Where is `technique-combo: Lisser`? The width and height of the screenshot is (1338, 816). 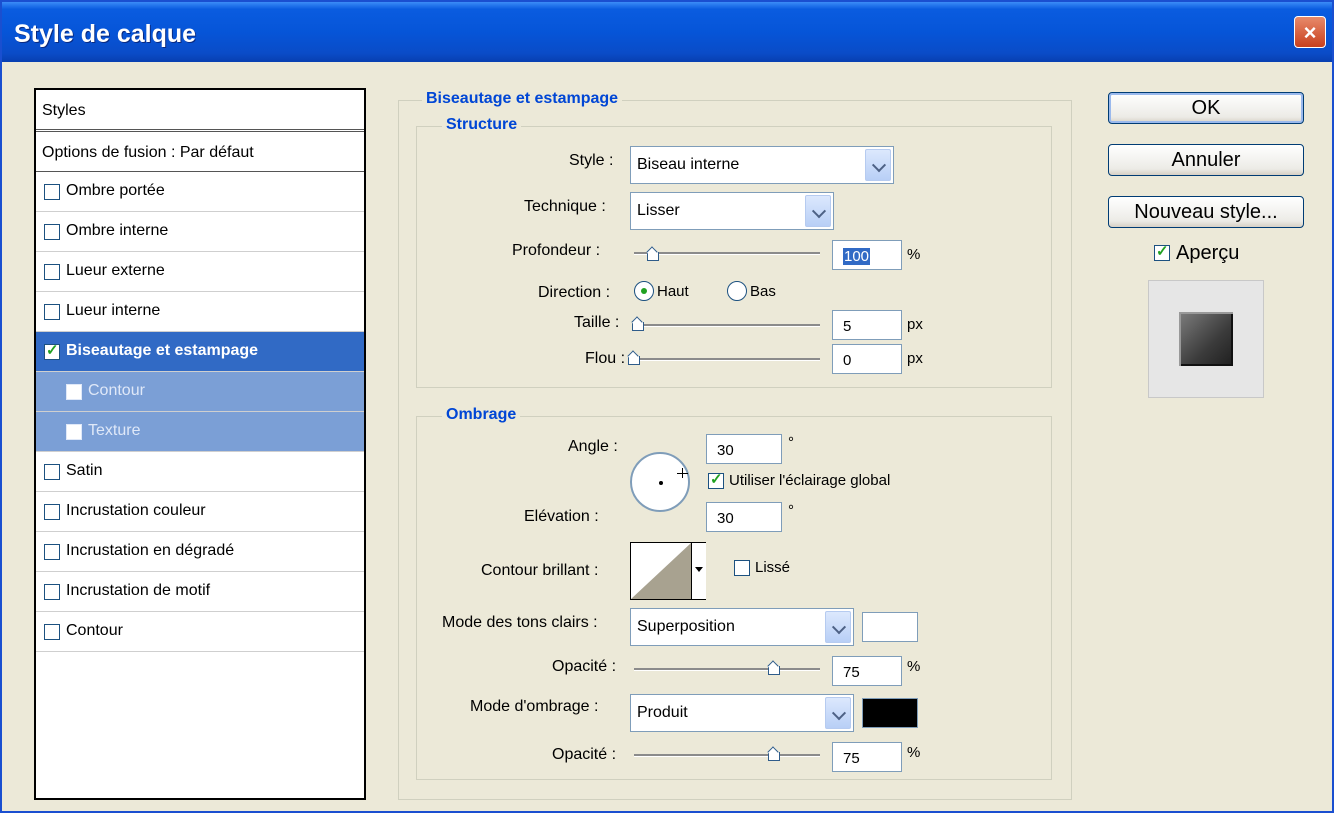
technique-combo: Lisser is located at coordinates (732, 211).